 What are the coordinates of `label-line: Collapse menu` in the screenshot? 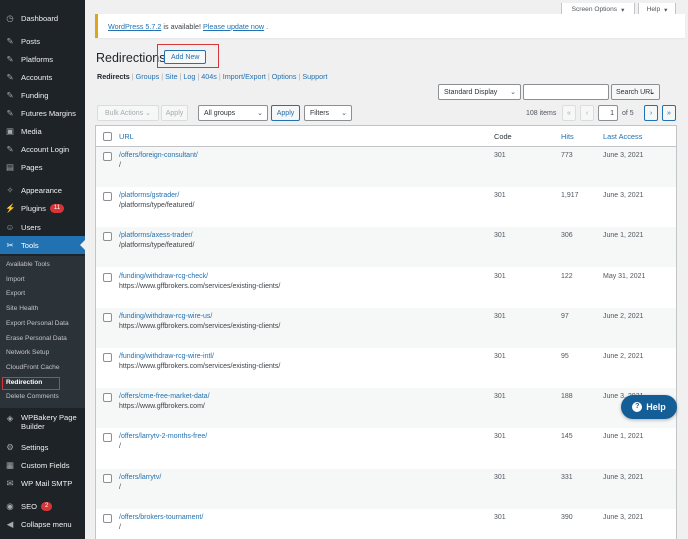 It's located at (46, 524).